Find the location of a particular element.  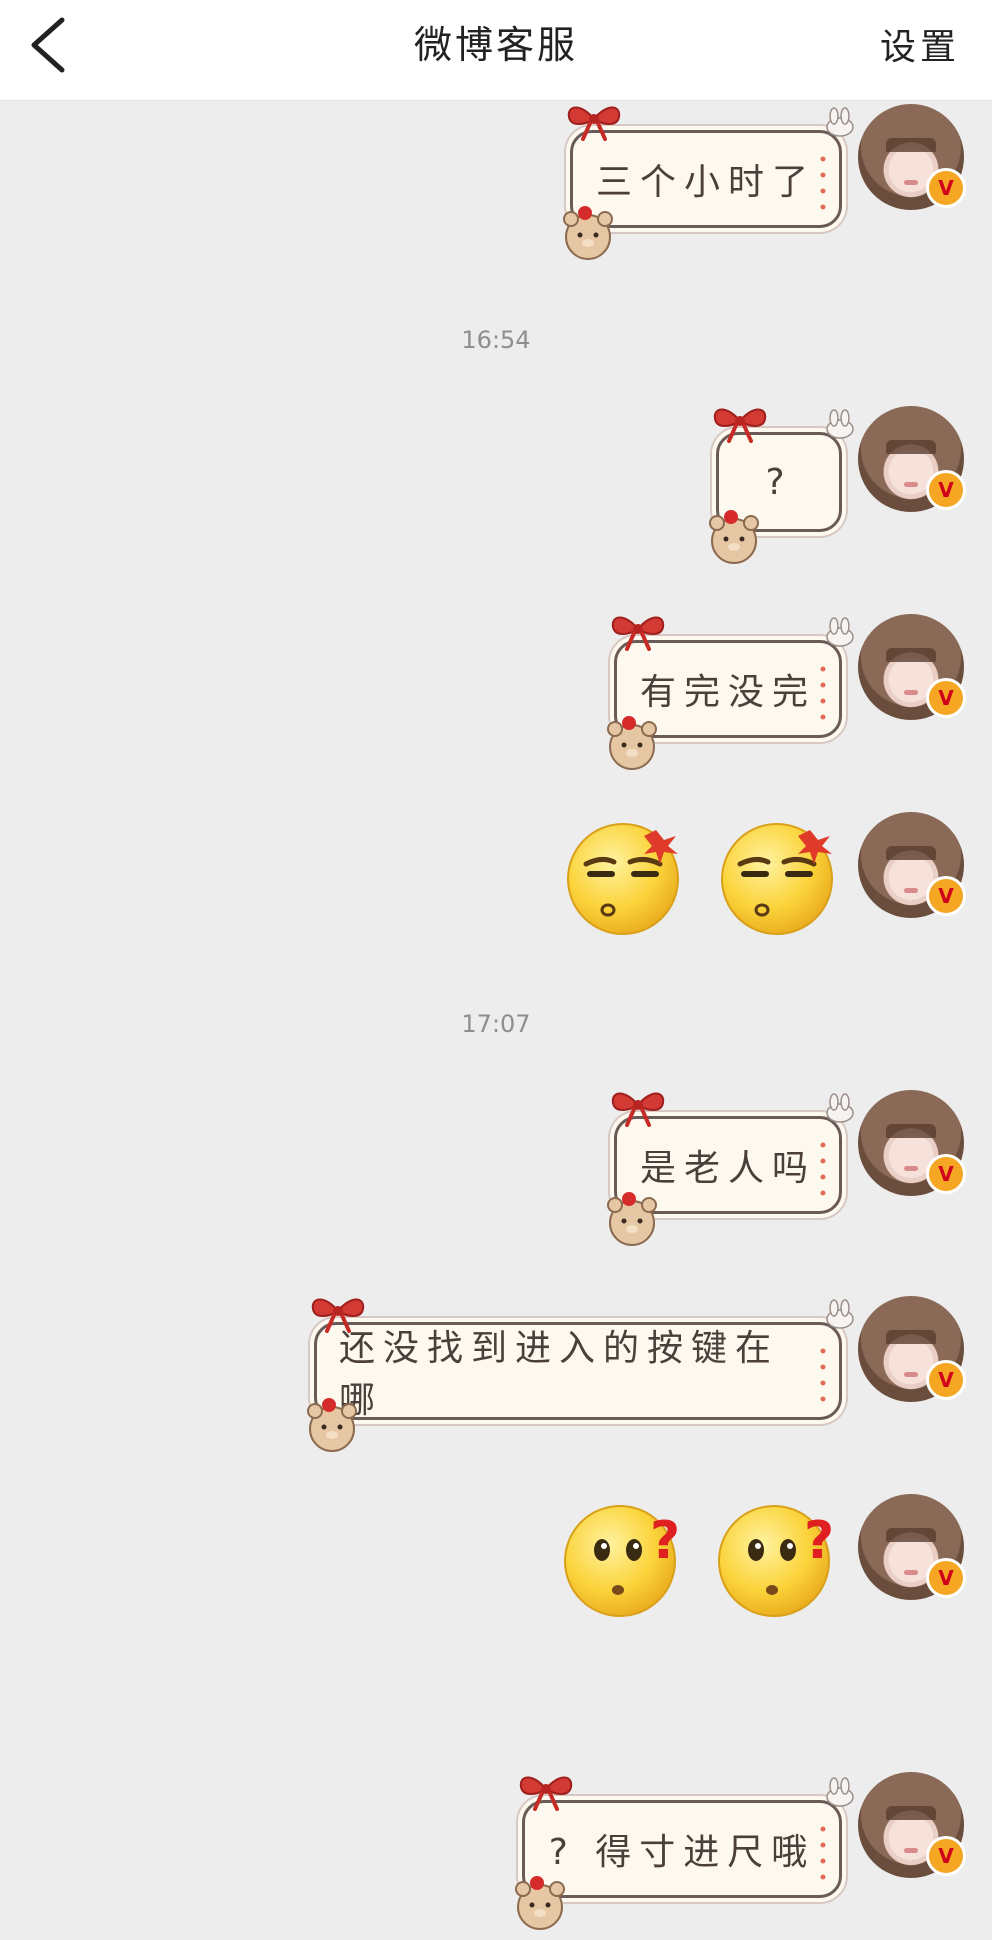

message-text: 还没找到进入的按键在哪 is located at coordinates (559, 1374).